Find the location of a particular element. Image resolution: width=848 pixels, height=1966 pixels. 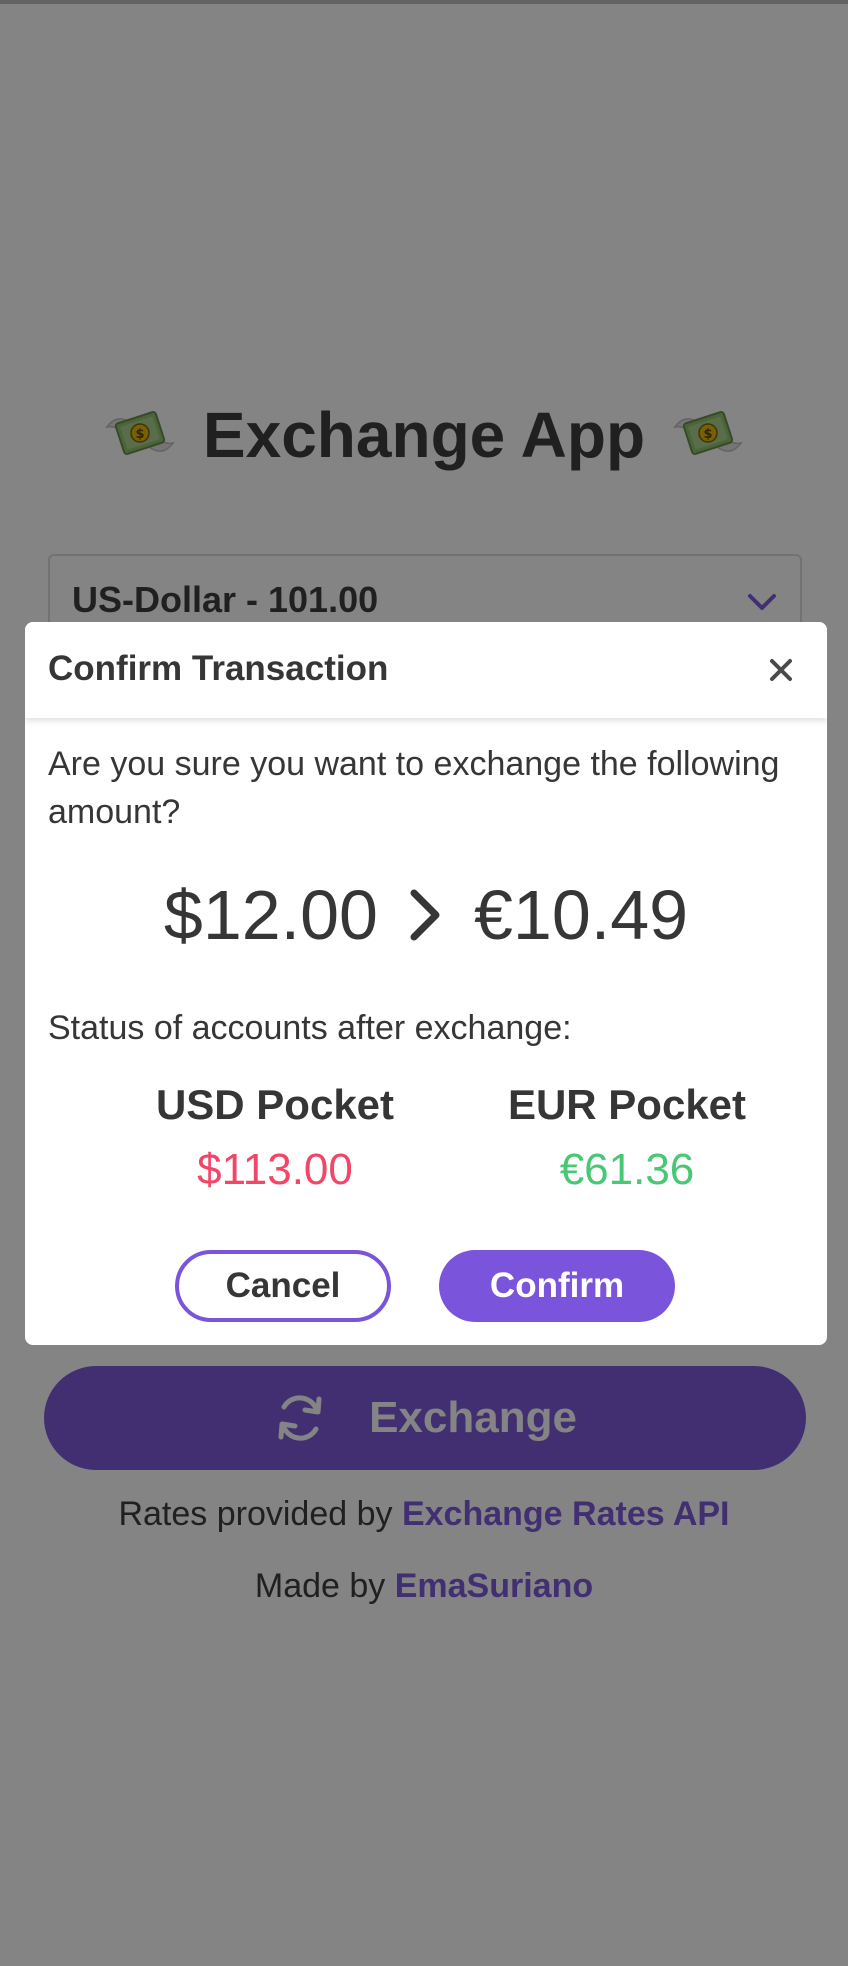

eur-pocket-name: EUR Pocket is located at coordinates (627, 1104).